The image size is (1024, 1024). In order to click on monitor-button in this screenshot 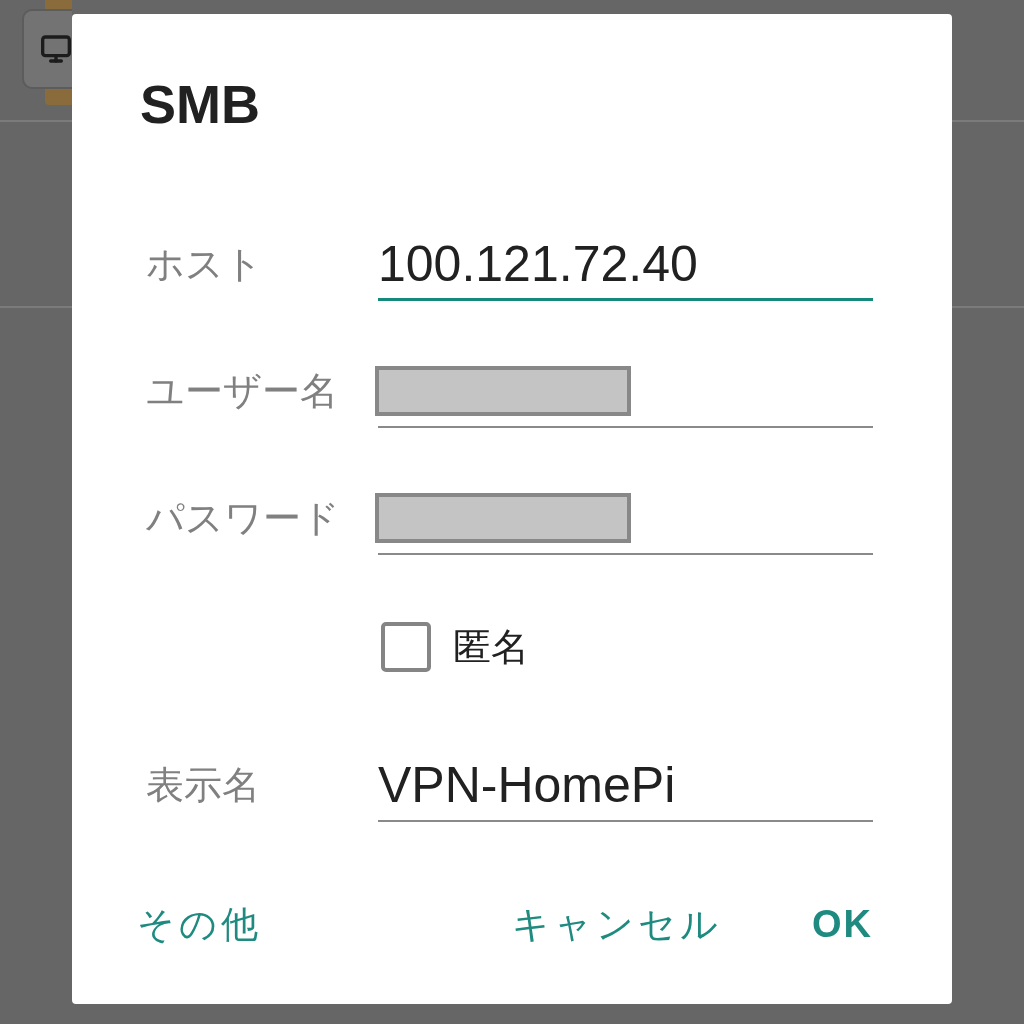, I will do `click(47, 49)`.